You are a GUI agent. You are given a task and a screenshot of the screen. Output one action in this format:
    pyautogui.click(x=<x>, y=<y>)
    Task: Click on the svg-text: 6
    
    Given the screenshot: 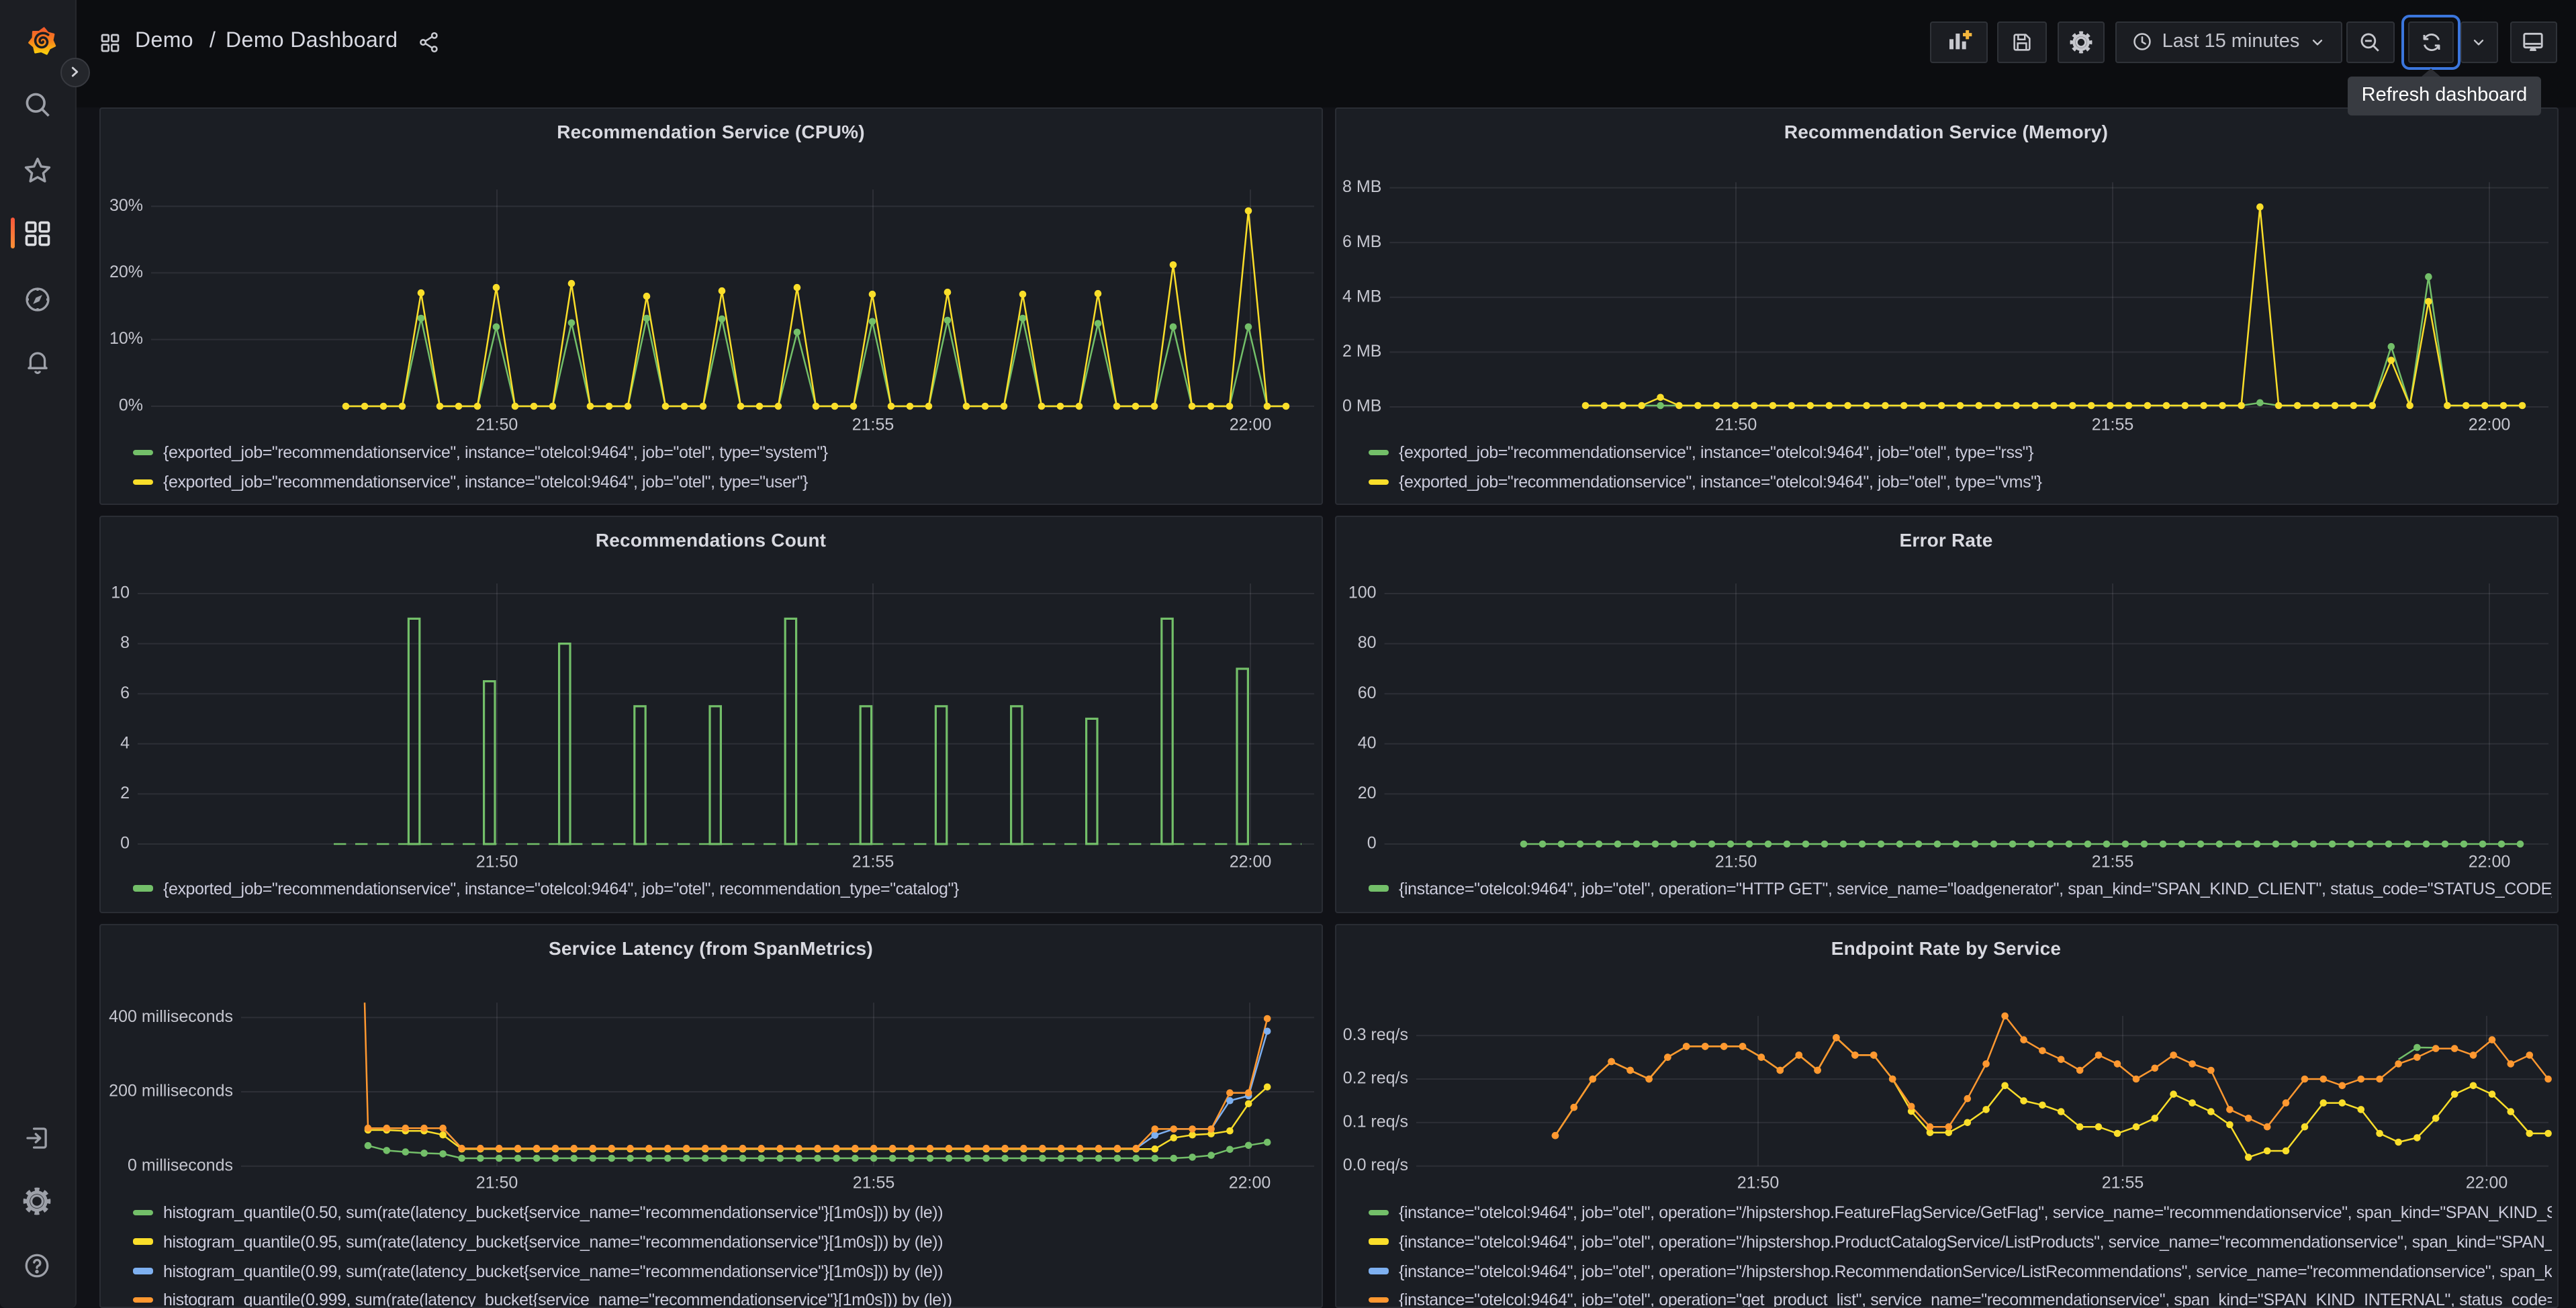 What is the action you would take?
    pyautogui.click(x=124, y=693)
    